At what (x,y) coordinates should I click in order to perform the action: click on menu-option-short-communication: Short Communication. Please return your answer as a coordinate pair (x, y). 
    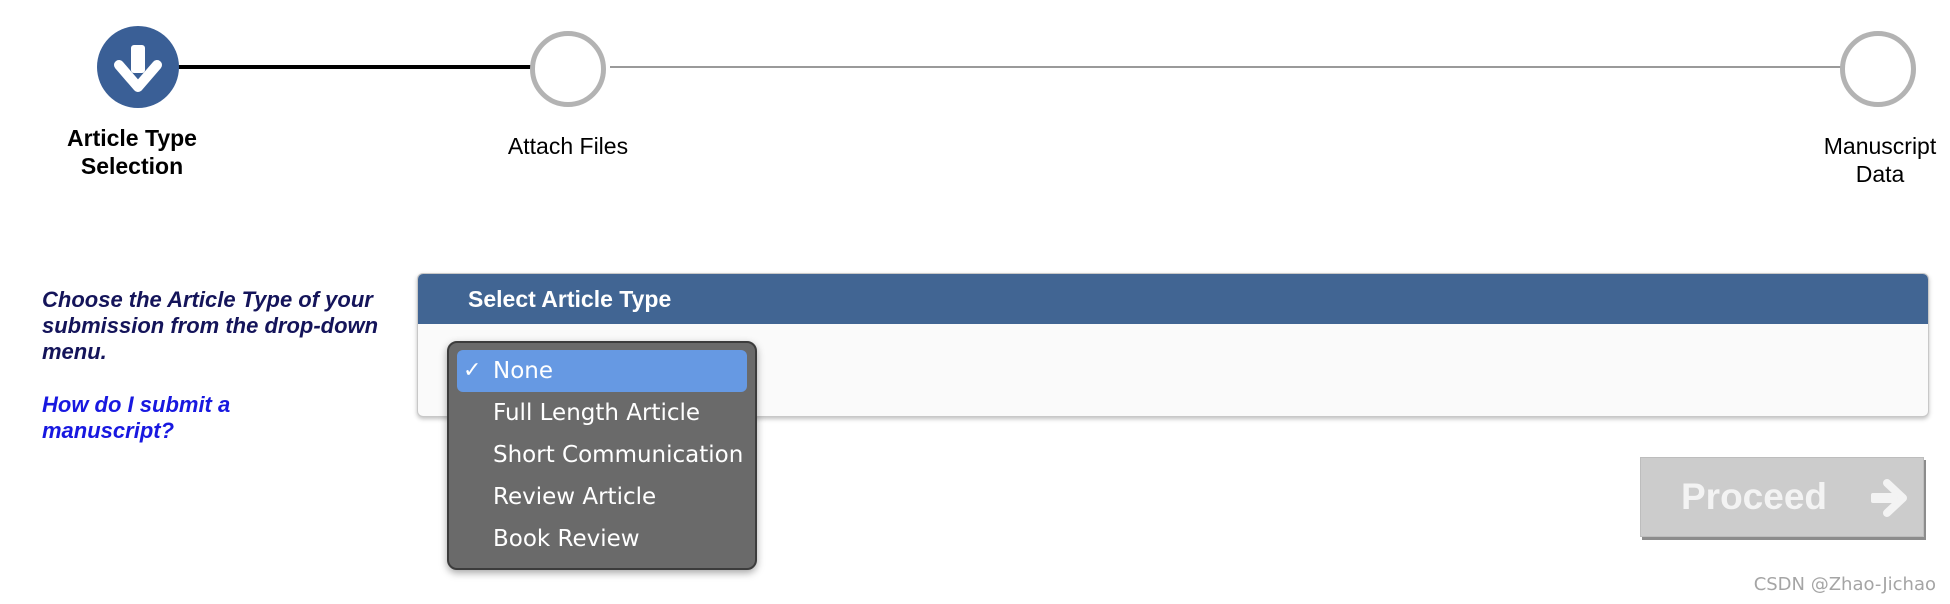
    Looking at the image, I should click on (602, 455).